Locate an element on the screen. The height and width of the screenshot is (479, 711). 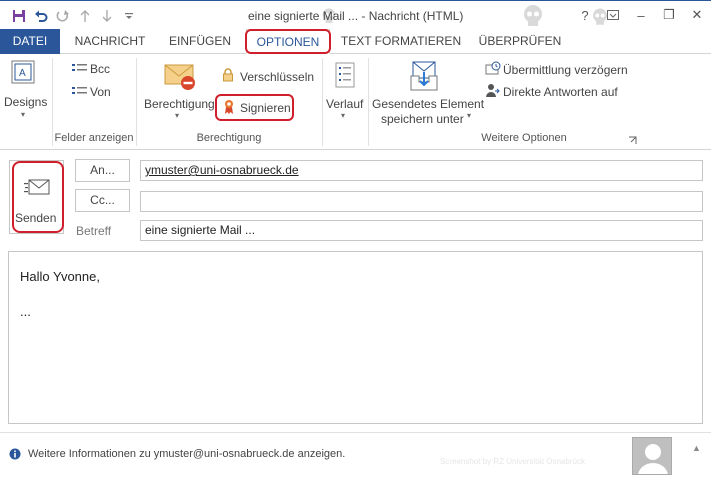
save-sent-item-icon is located at coordinates (424, 77).